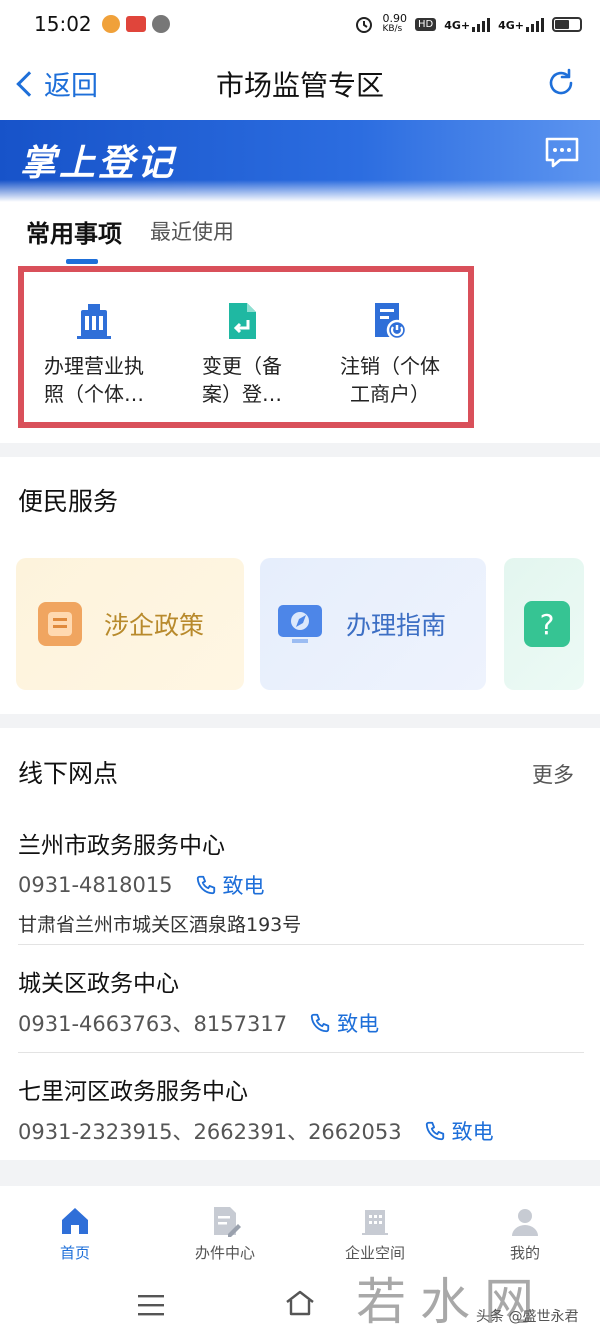 Image resolution: width=600 pixels, height=1339 pixels. What do you see at coordinates (160, 24) in the screenshot?
I see `link-app-icon` at bounding box center [160, 24].